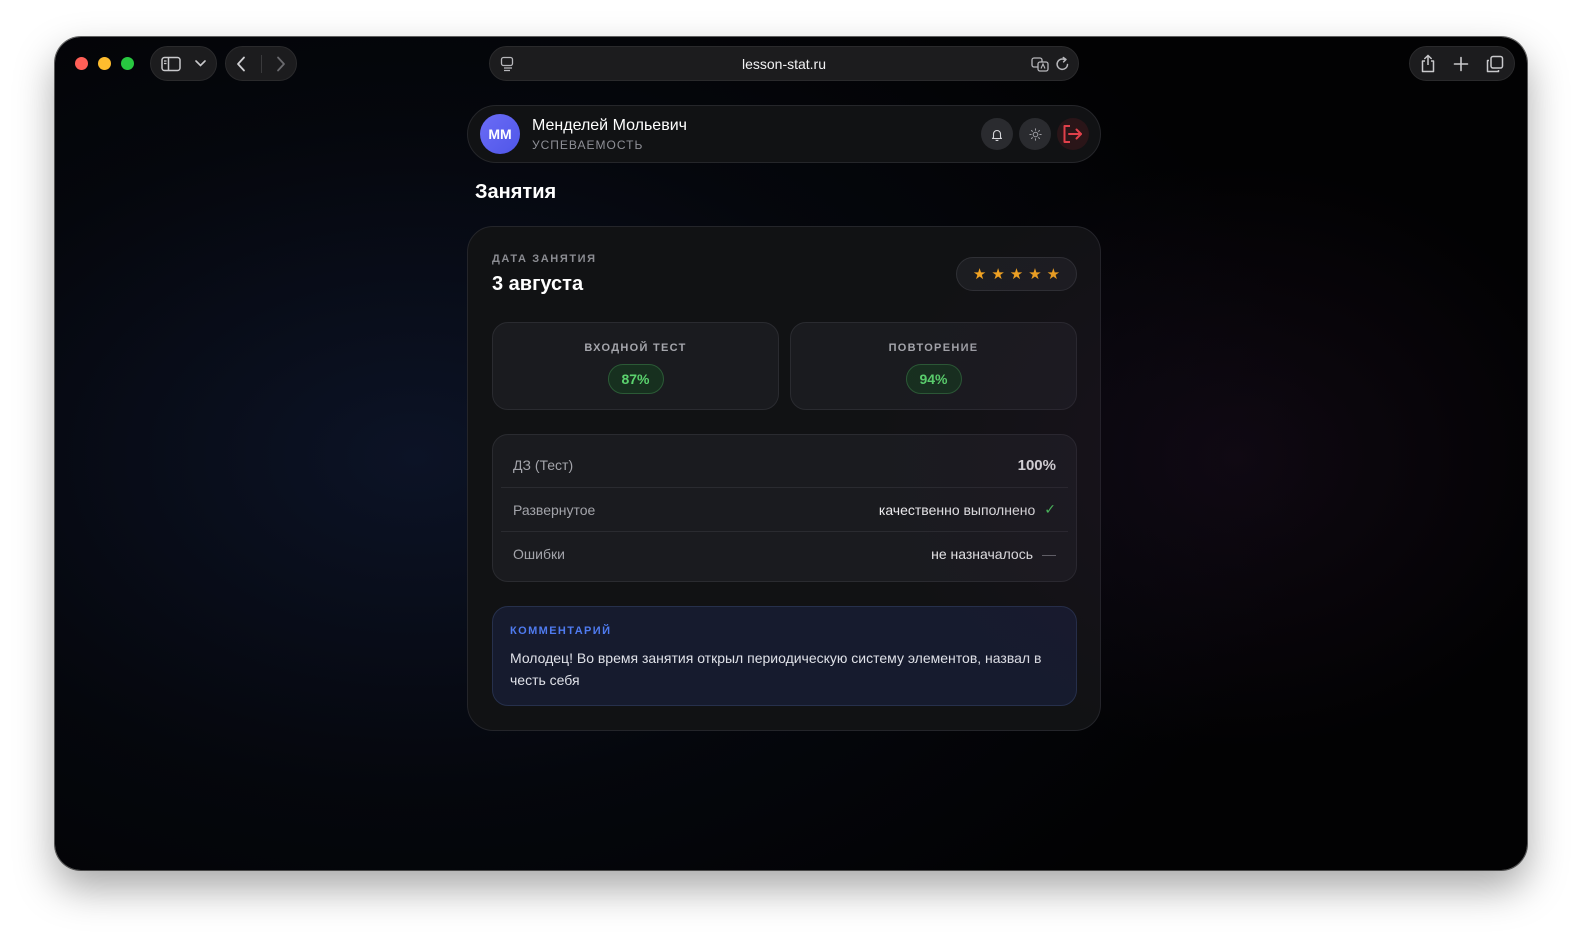 The width and height of the screenshot is (1582, 944). Describe the element at coordinates (241, 64) in the screenshot. I see `back-icon` at that location.